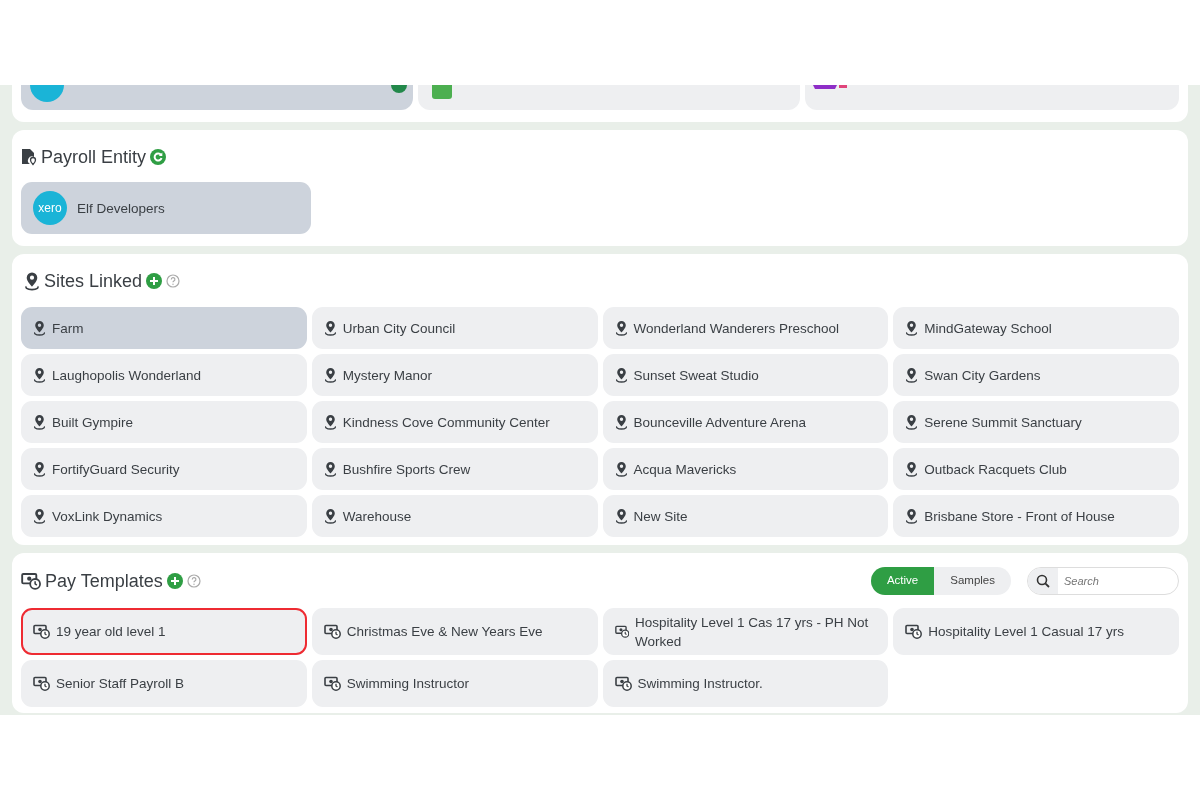 The height and width of the screenshot is (800, 1200). Describe the element at coordinates (164, 631) in the screenshot. I see `template-tile: 19 year old level 1` at that location.